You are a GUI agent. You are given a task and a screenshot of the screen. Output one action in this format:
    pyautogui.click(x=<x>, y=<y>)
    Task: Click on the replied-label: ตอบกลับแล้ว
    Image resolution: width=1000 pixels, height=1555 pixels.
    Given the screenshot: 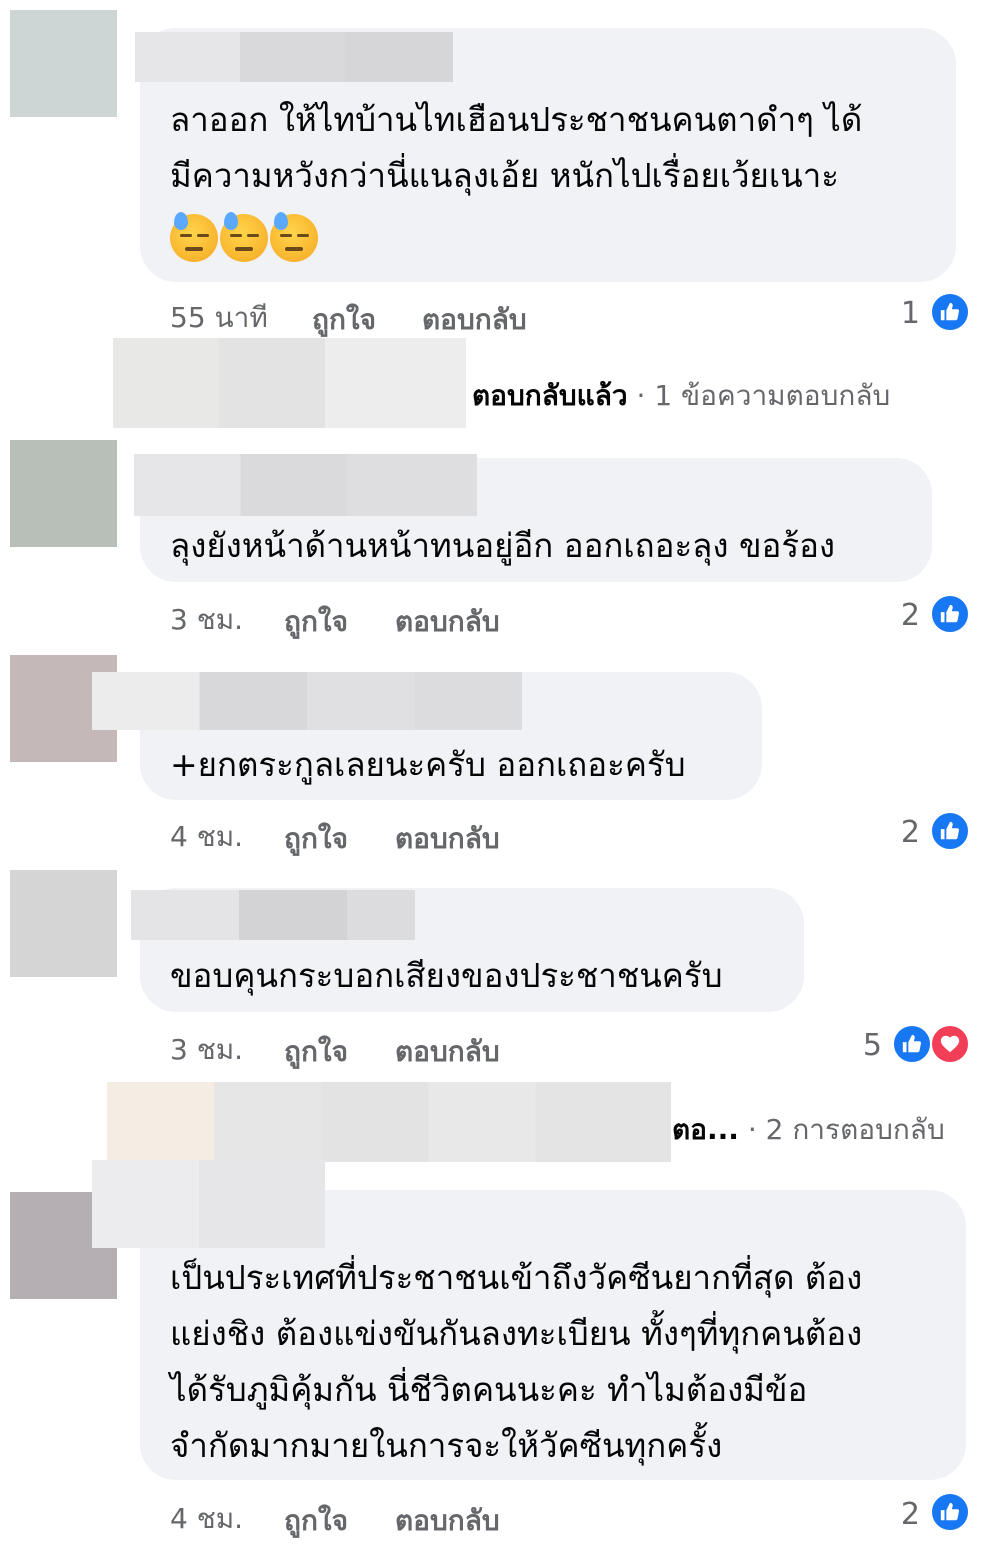 What is the action you would take?
    pyautogui.click(x=550, y=395)
    